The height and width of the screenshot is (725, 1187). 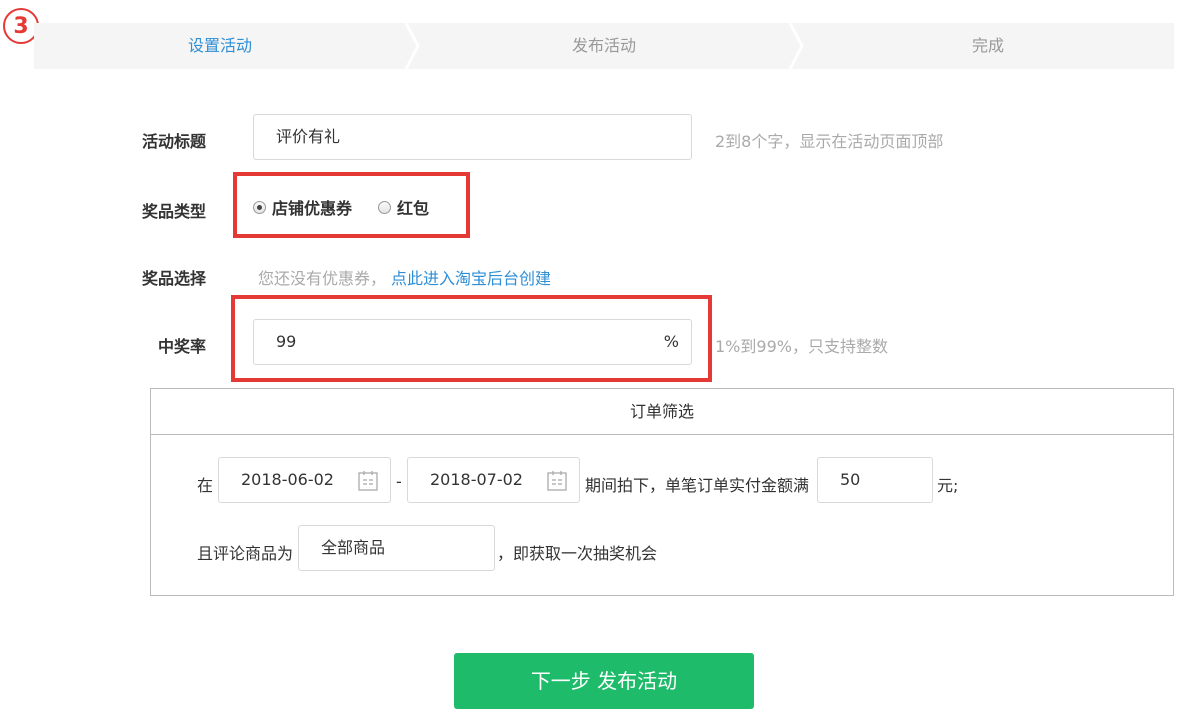 What do you see at coordinates (182, 346) in the screenshot?
I see `win-rate-label: 中奖率` at bounding box center [182, 346].